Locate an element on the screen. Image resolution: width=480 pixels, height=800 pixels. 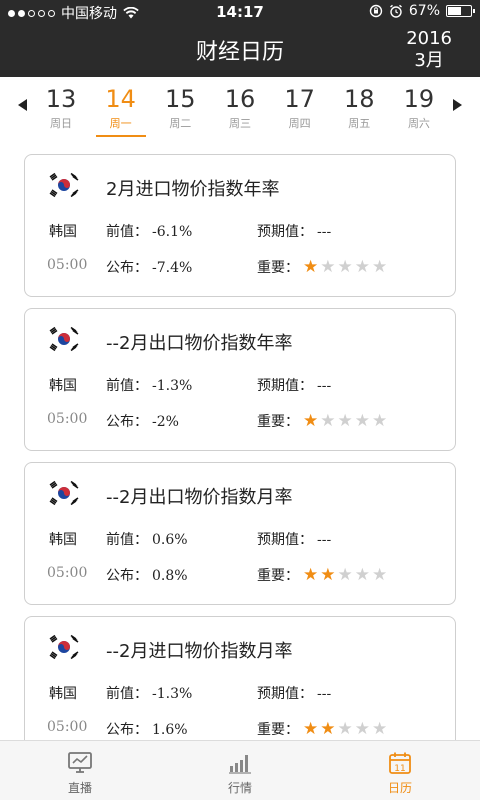
day-item: 15 周二 is located at coordinates (180, 110).